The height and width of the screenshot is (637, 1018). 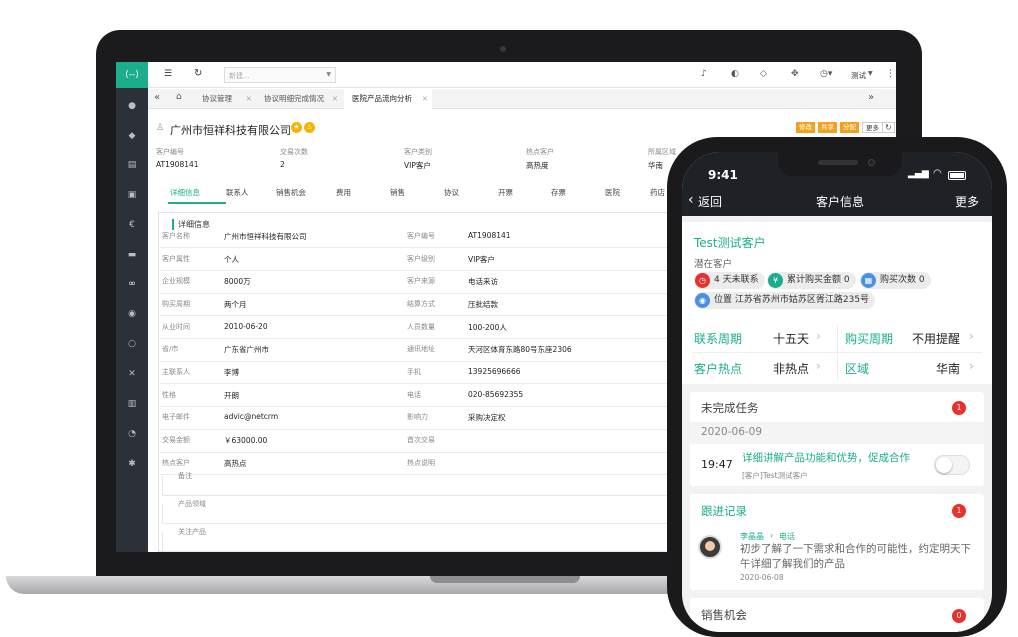 What do you see at coordinates (280, 75) in the screenshot?
I see `new-select: 新建... ▼` at bounding box center [280, 75].